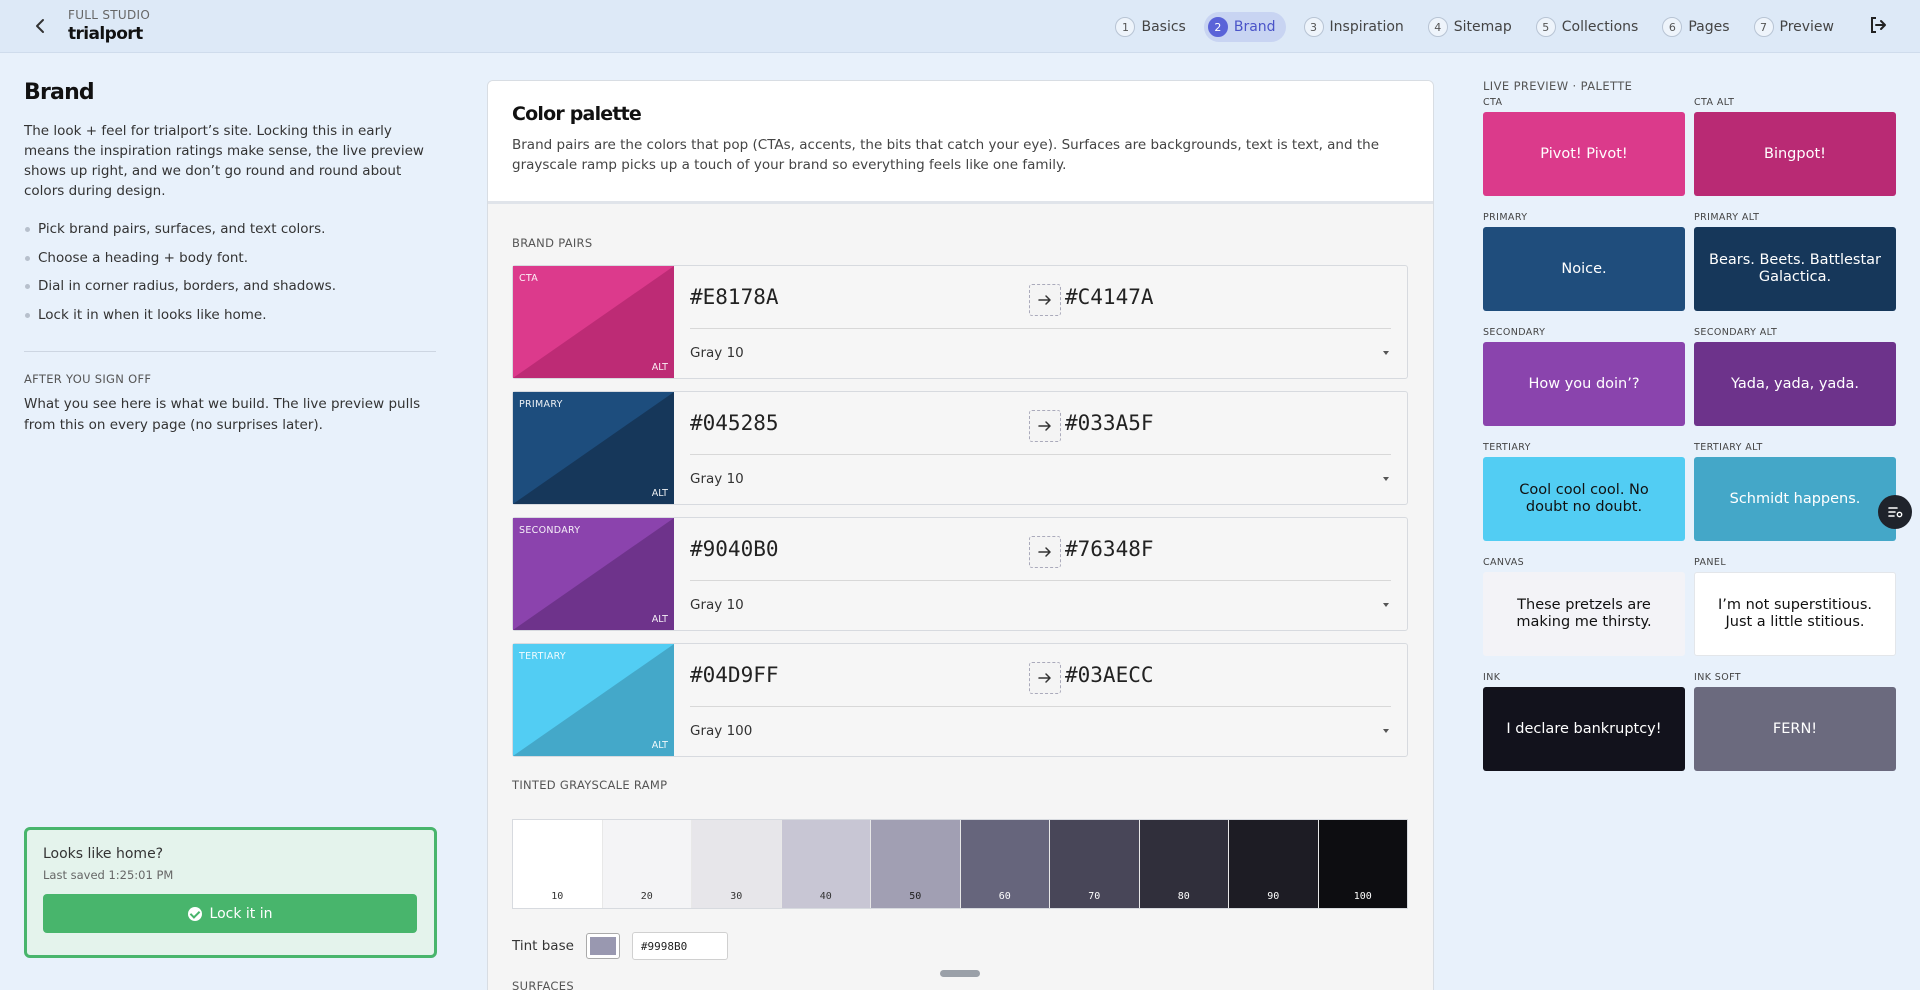  I want to click on pair-swatch: TERTIARY ALT, so click(593, 700).